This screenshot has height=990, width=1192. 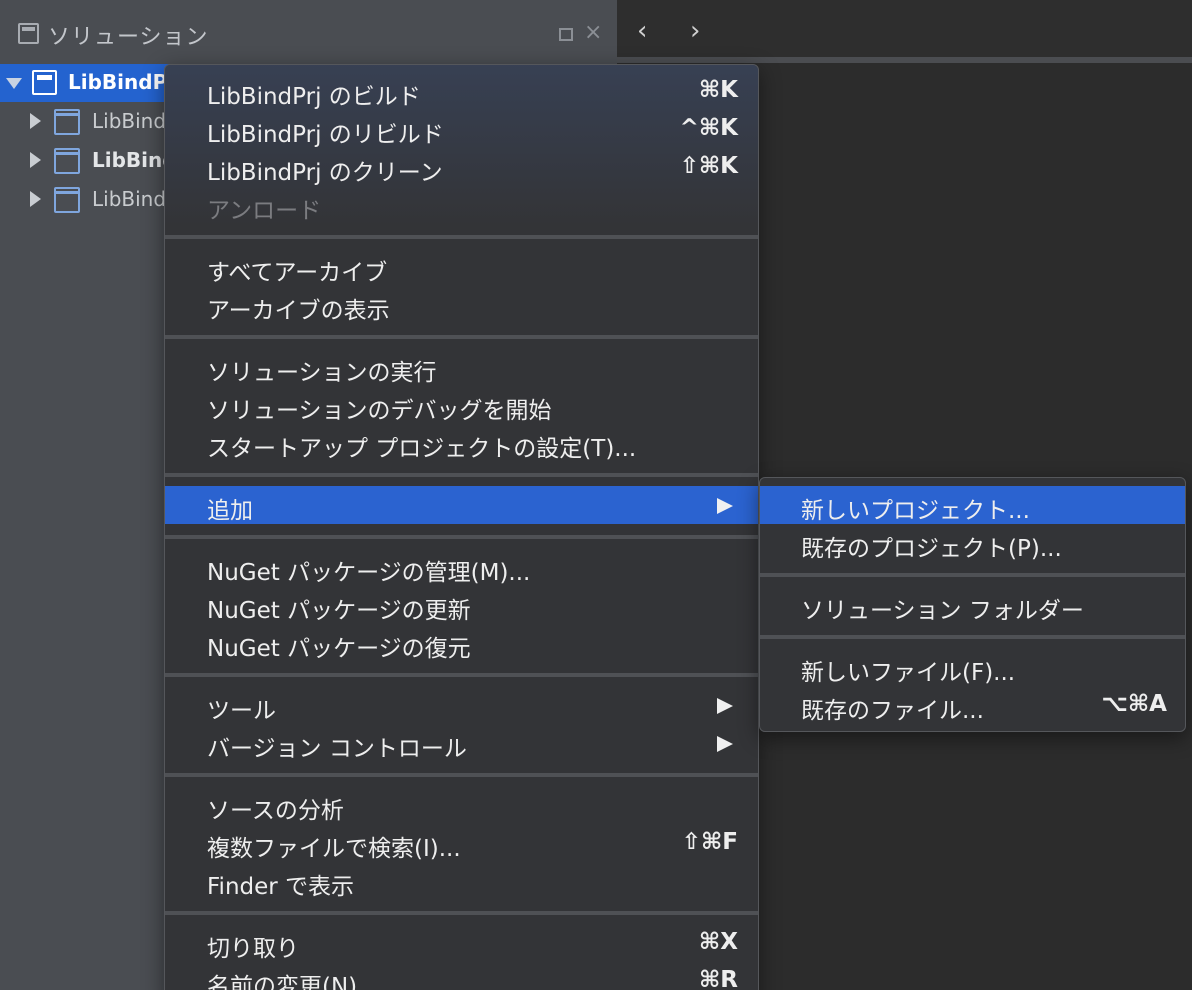 What do you see at coordinates (241, 711) in the screenshot?
I see `menu-item-label: ツール` at bounding box center [241, 711].